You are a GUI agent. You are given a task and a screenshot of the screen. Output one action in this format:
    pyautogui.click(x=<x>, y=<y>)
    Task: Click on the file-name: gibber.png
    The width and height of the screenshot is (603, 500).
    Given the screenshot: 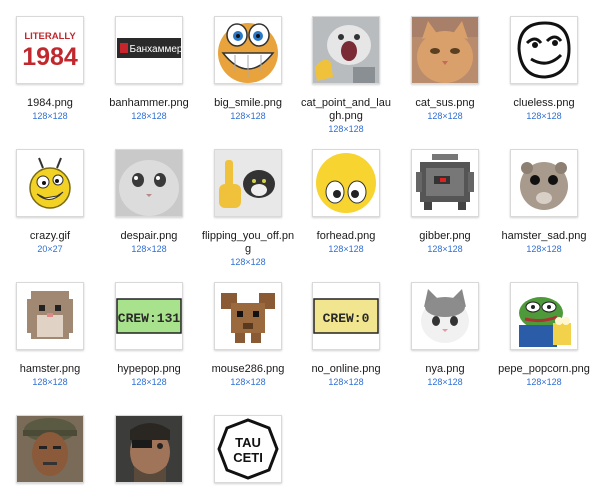 What is the action you would take?
    pyautogui.click(x=445, y=236)
    